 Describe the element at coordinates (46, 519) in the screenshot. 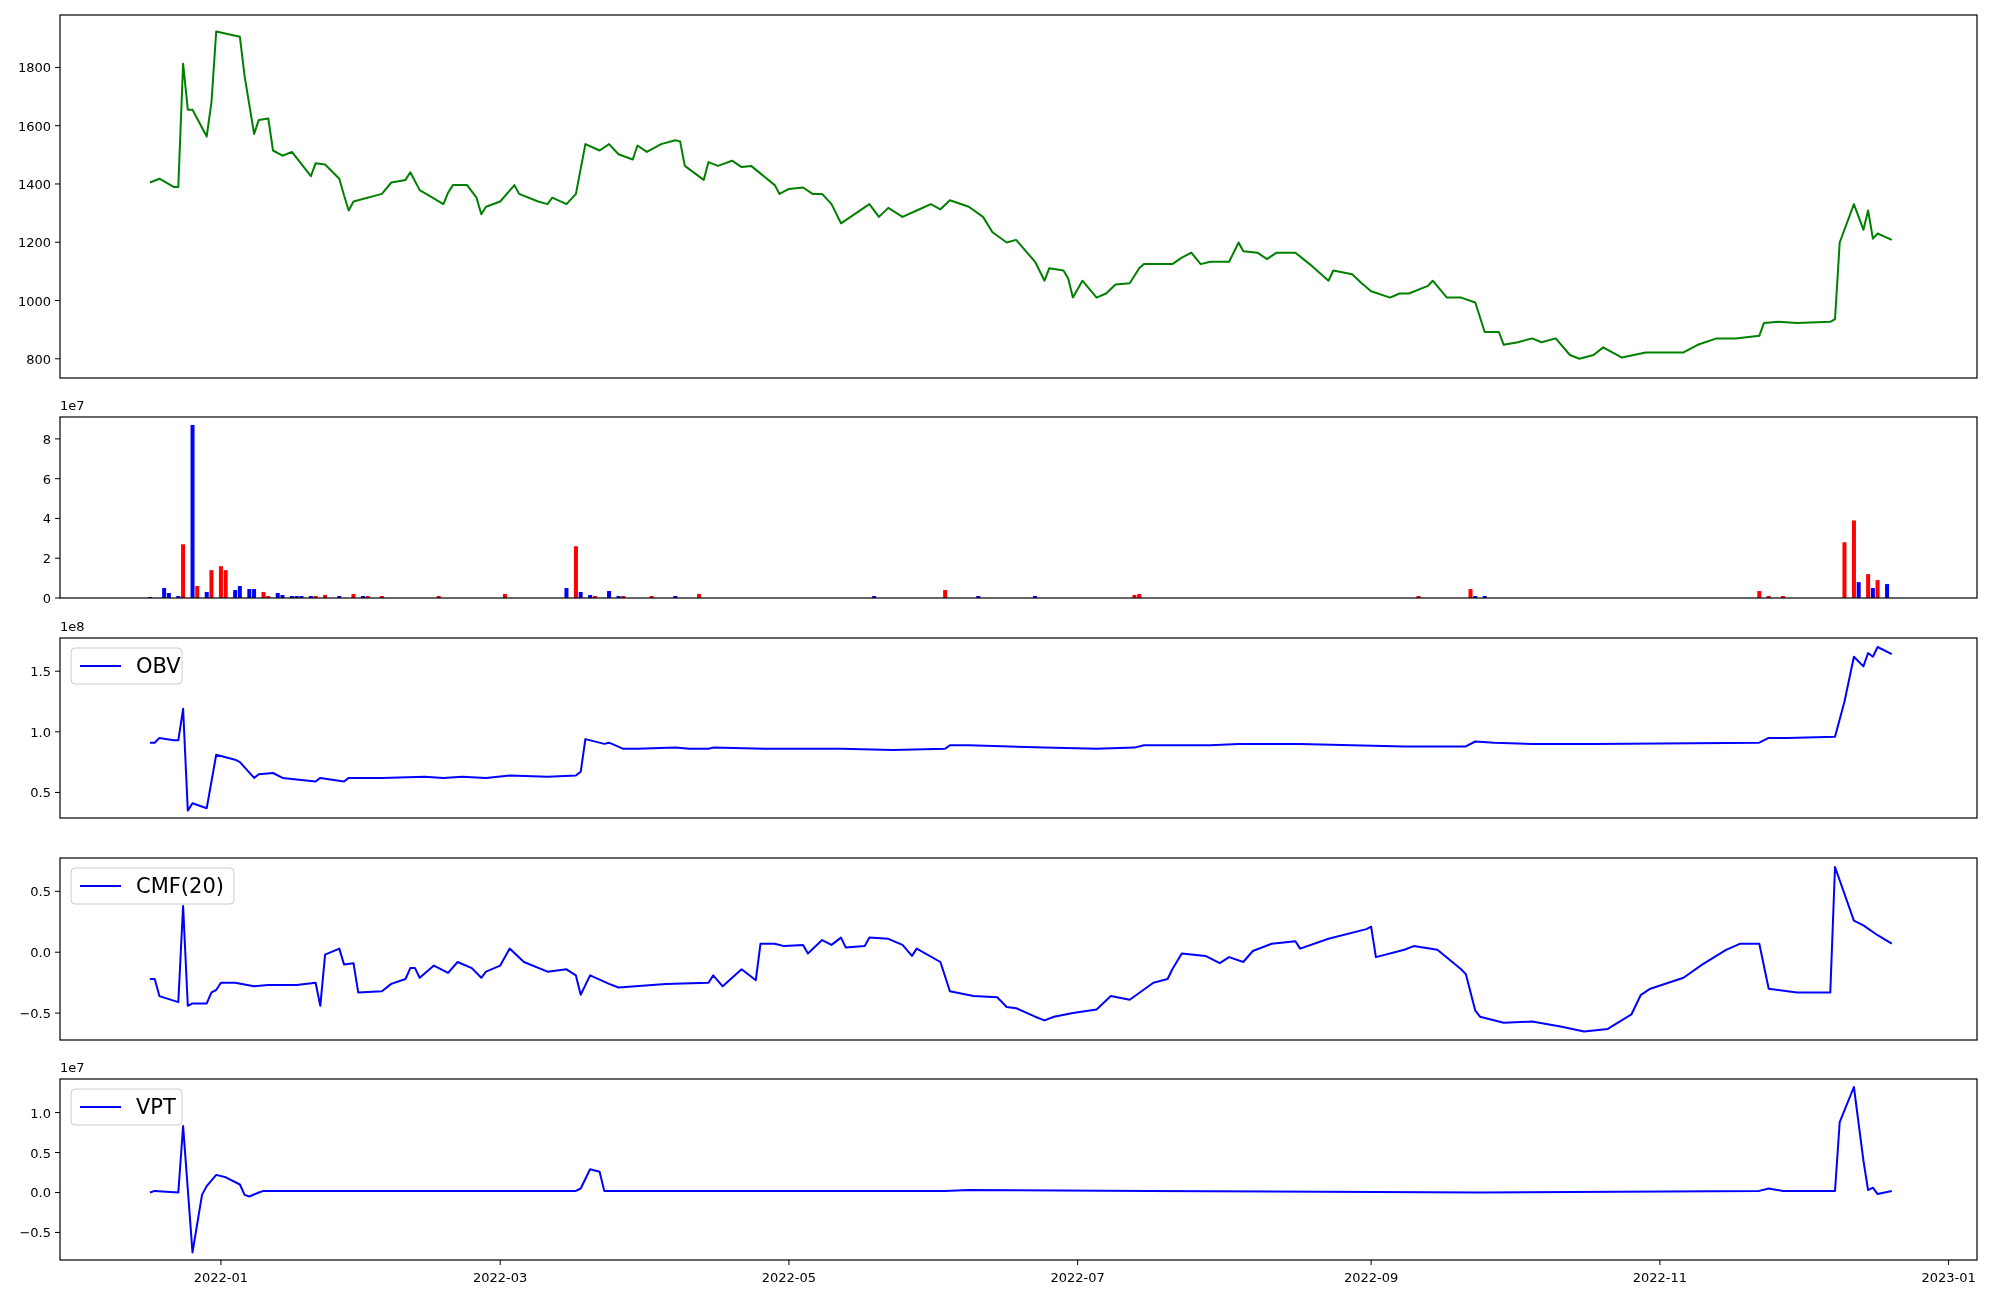

I see `y-tick-label: 4` at that location.